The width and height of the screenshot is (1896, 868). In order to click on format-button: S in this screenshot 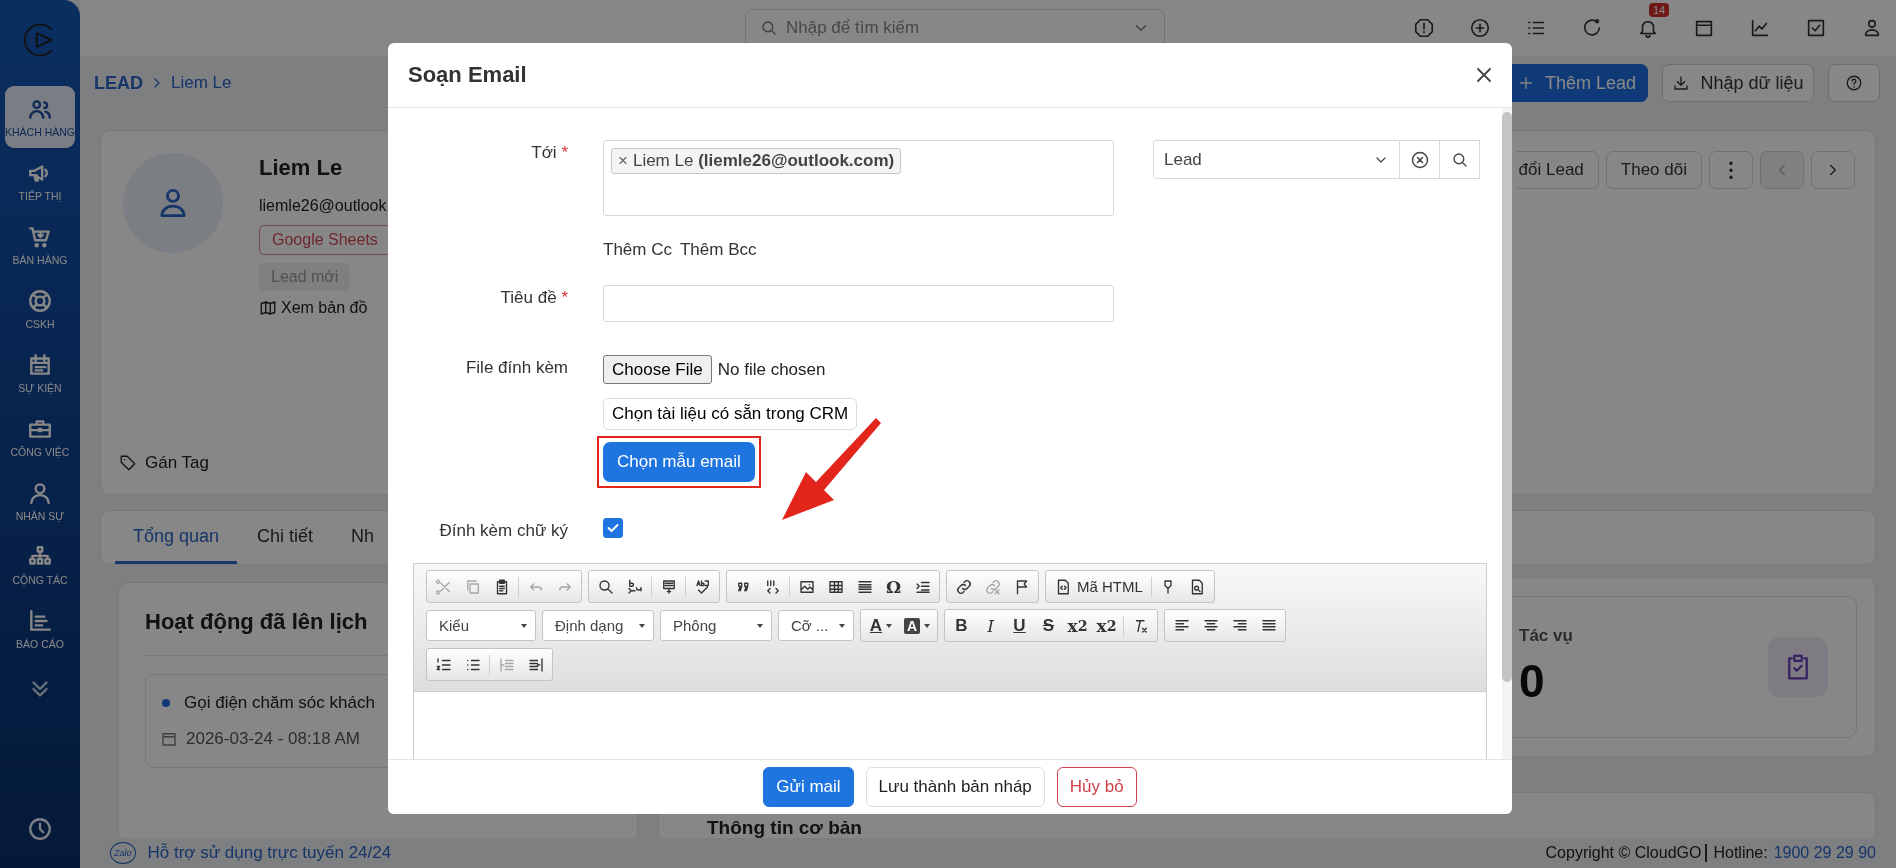, I will do `click(1048, 625)`.